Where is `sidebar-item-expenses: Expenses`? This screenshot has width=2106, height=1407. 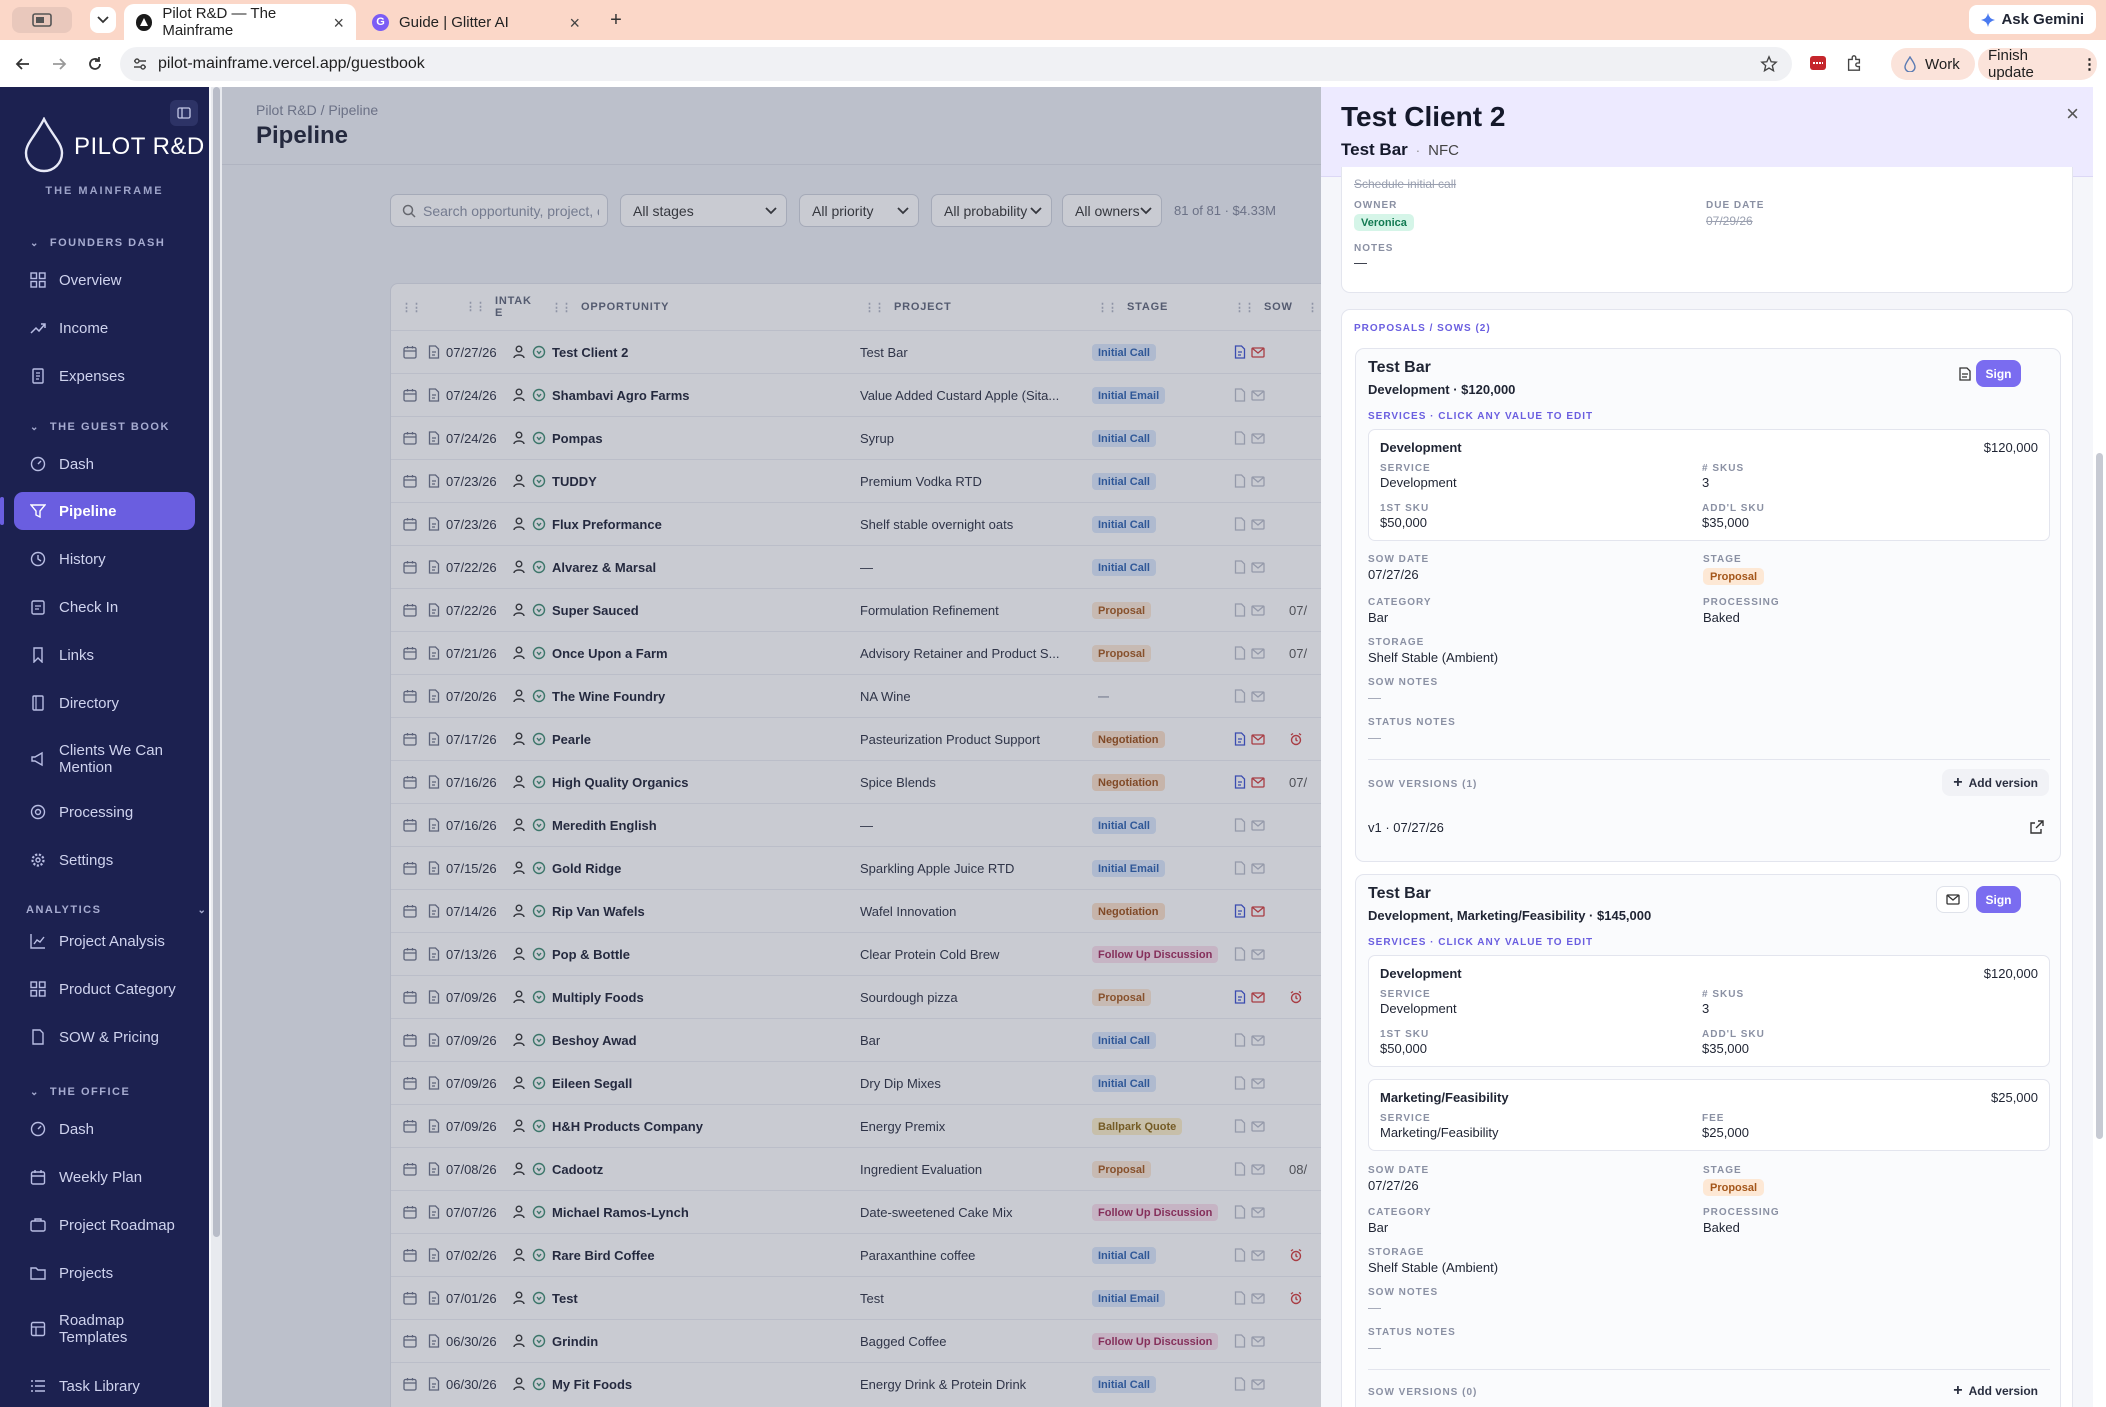
sidebar-item-expenses: Expenses is located at coordinates (104, 376).